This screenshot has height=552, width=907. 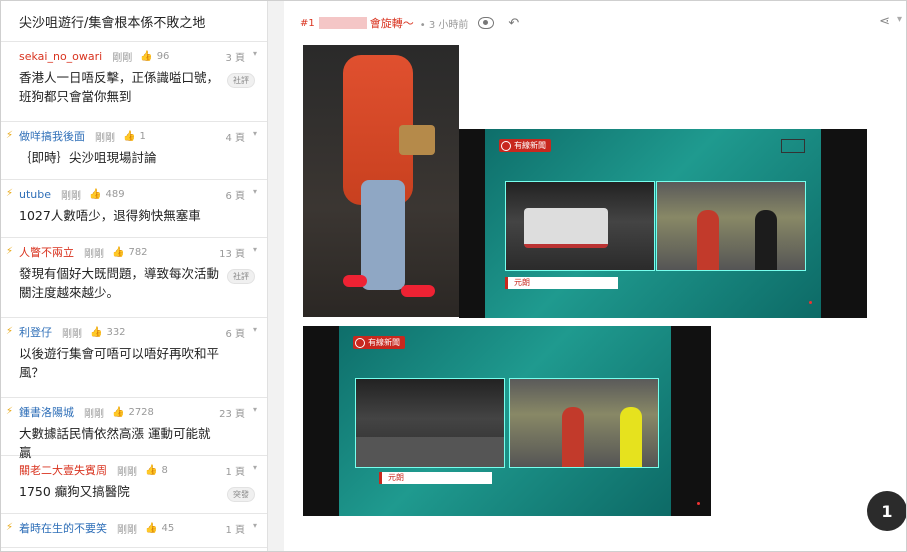 What do you see at coordinates (134, 429) in the screenshot?
I see `list-item: ⚡ 鍾書洛陽城 剛剛 👍 2728 23 頁 ▾ 大數據話民情依然高漲 運動可能就贏` at bounding box center [134, 429].